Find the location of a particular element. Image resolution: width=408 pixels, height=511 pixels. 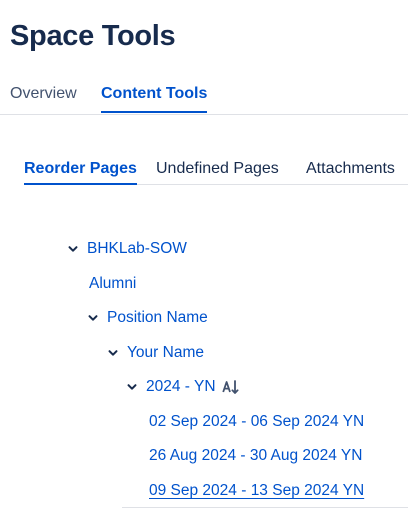

sort-alpha-icon is located at coordinates (230, 387).